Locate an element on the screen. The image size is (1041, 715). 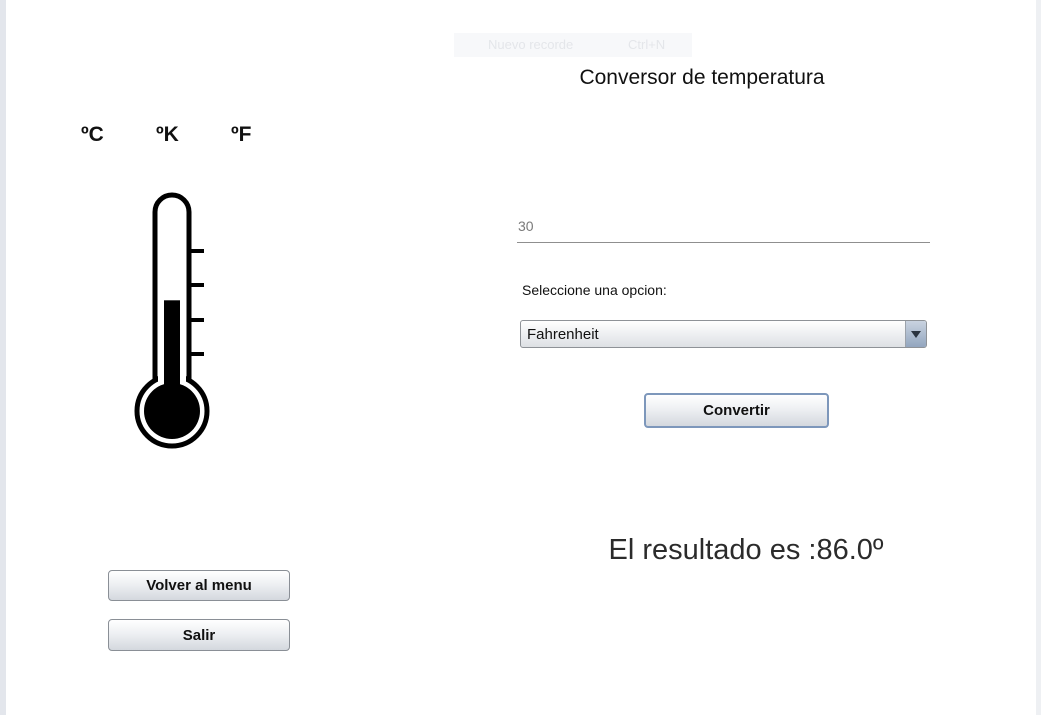
unit-celsius-label: ºC is located at coordinates (92, 134).